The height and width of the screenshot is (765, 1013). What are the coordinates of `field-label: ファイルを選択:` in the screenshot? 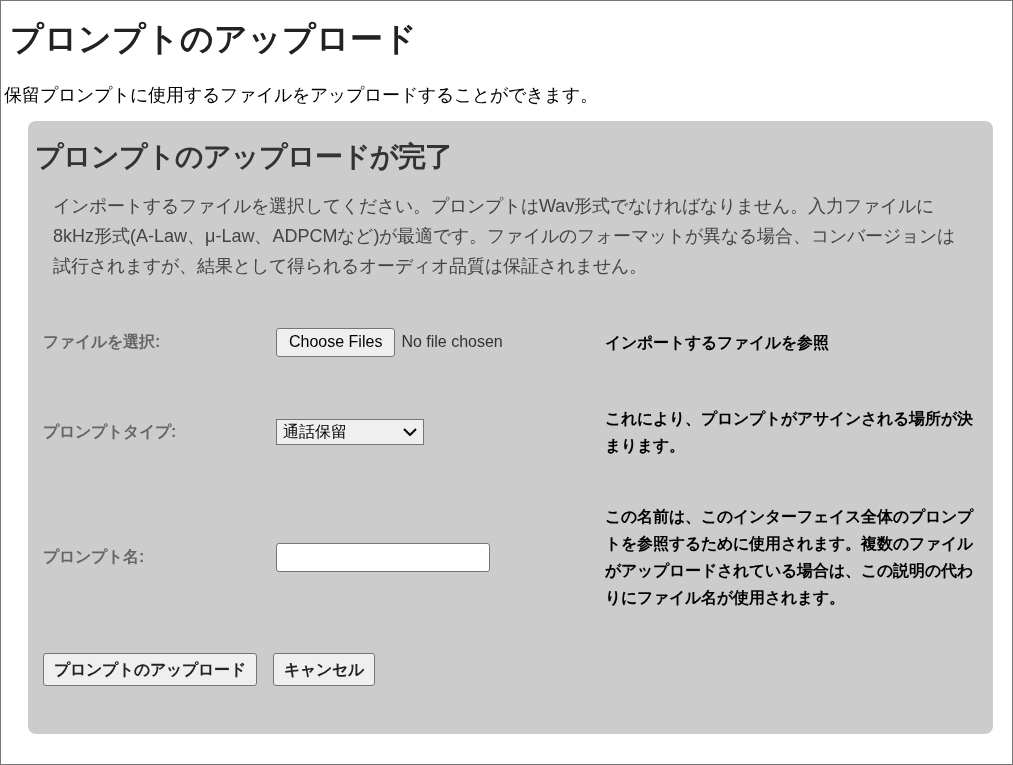 It's located at (102, 342).